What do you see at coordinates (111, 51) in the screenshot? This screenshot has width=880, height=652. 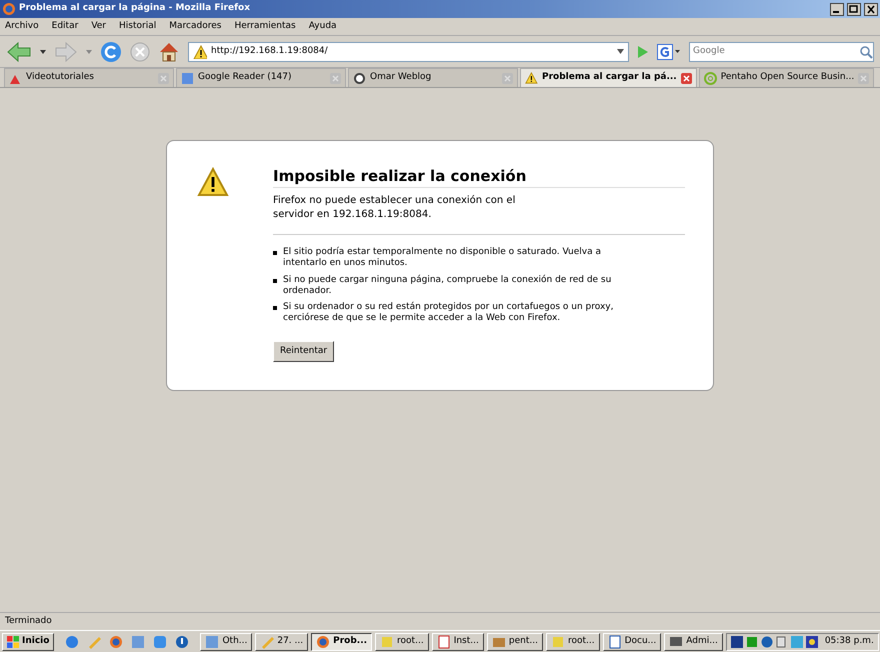 I see `reload-icon` at bounding box center [111, 51].